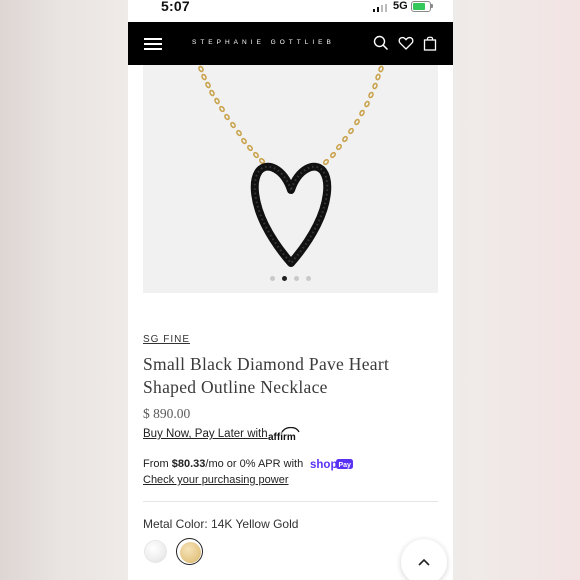 This screenshot has width=580, height=580. What do you see at coordinates (167, 413) in the screenshot?
I see `product-price: $ 890.00` at bounding box center [167, 413].